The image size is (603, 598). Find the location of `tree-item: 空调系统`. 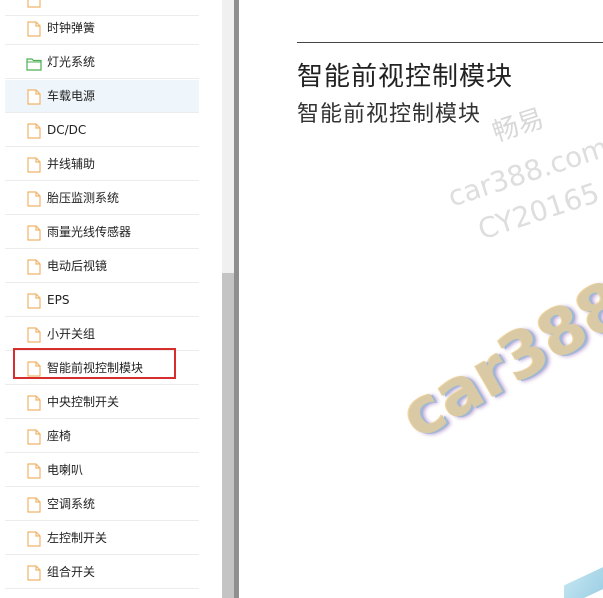

tree-item: 空调系统 is located at coordinates (102, 504).